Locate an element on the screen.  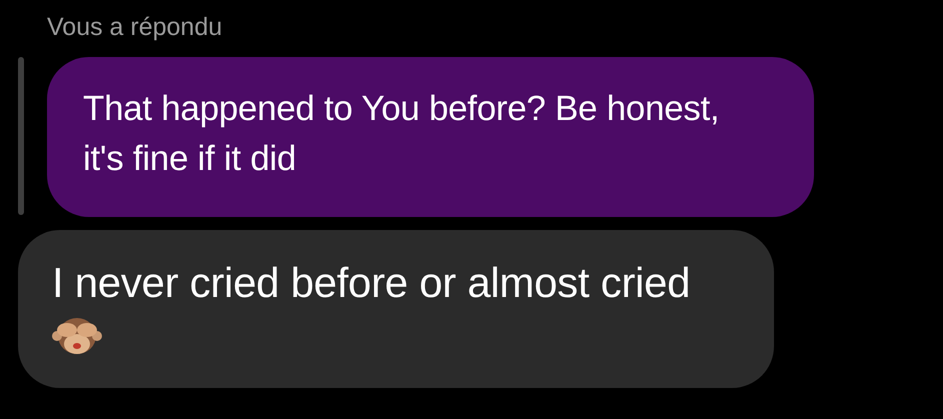
reply-label: Vous a répondu is located at coordinates (135, 27).